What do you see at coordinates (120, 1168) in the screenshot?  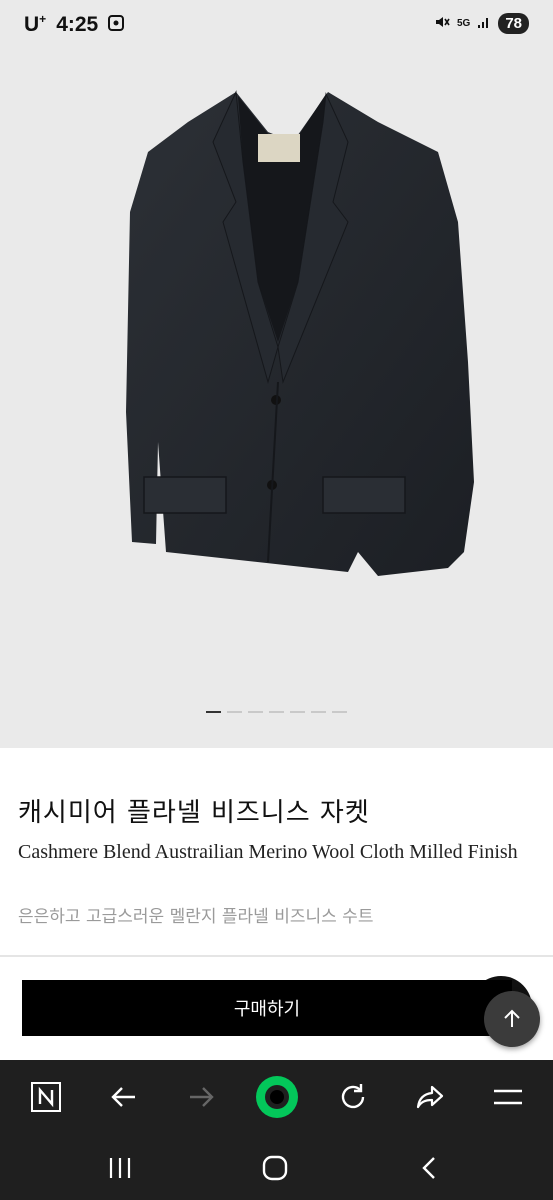 I see `recent-apps-icon` at bounding box center [120, 1168].